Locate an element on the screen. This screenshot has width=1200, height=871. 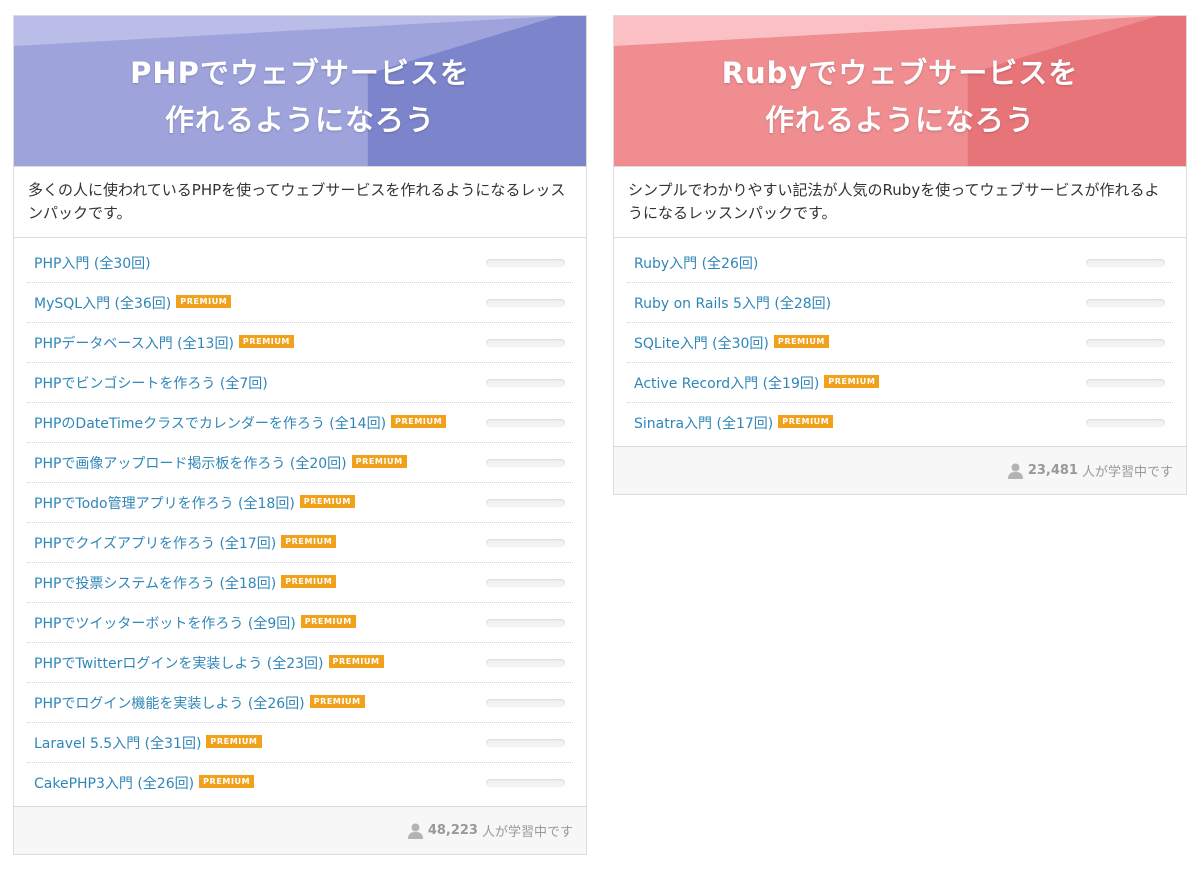
lesson-link: PHPで投票システムを作ろう (全18回) is located at coordinates (155, 583).